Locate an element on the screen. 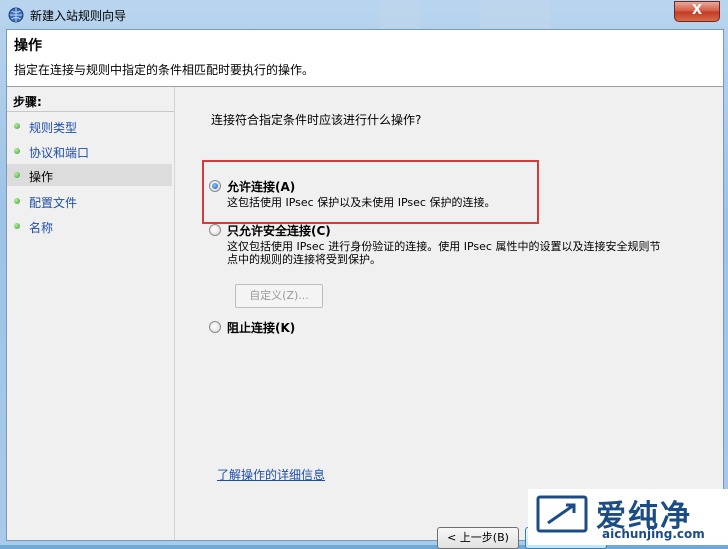 This screenshot has width=728, height=549. window-title: 新建入站规则向导 is located at coordinates (78, 16).